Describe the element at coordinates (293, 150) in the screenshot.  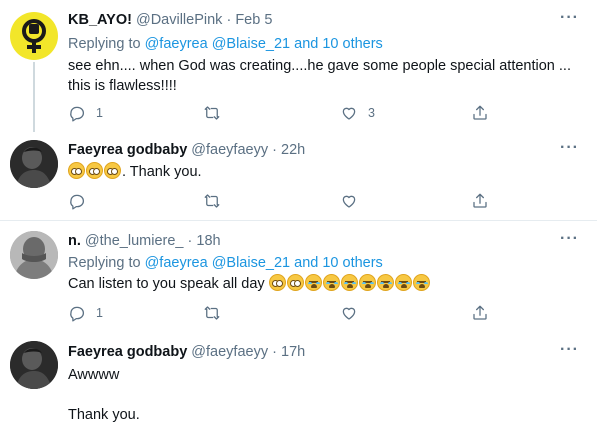
I see `timestamp: 22h` at that location.